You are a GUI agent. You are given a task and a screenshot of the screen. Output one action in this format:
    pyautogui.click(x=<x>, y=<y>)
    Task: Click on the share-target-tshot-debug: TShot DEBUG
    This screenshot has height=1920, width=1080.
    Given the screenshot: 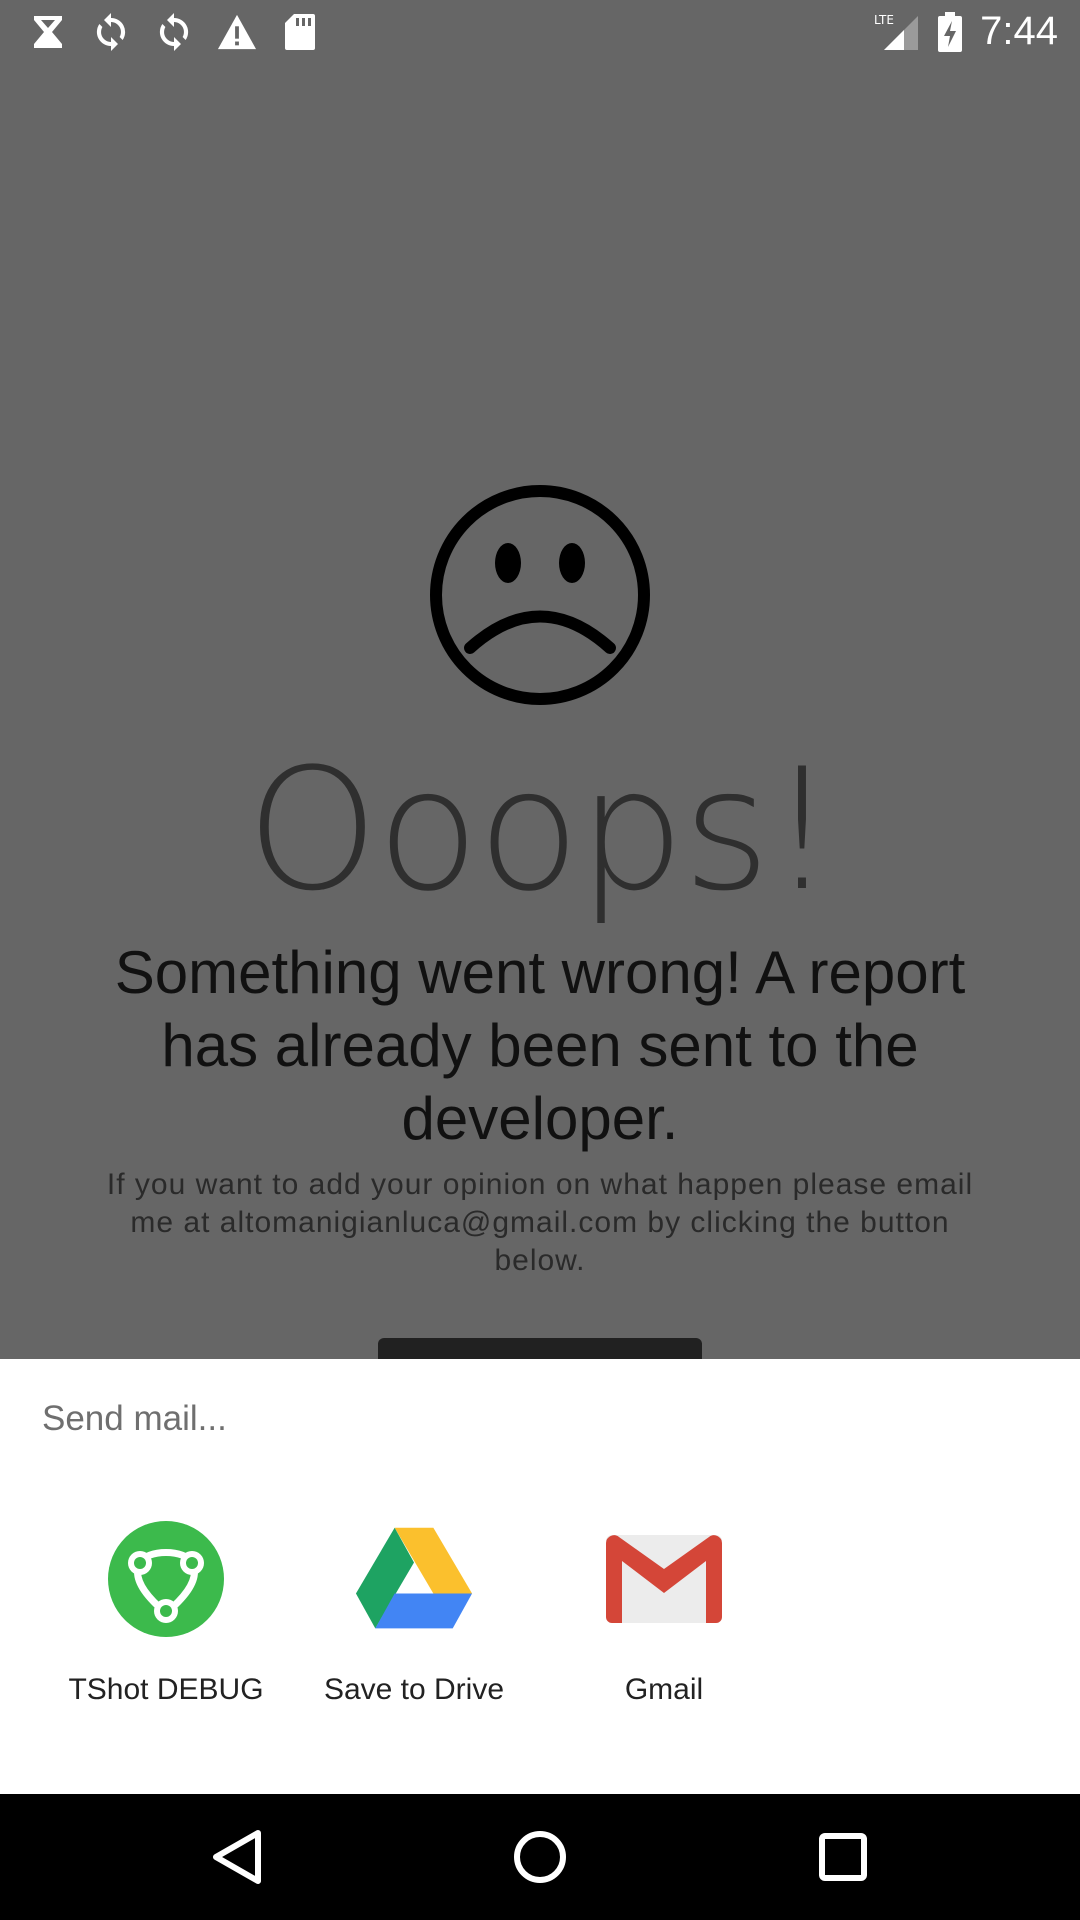 What is the action you would take?
    pyautogui.click(x=166, y=1629)
    